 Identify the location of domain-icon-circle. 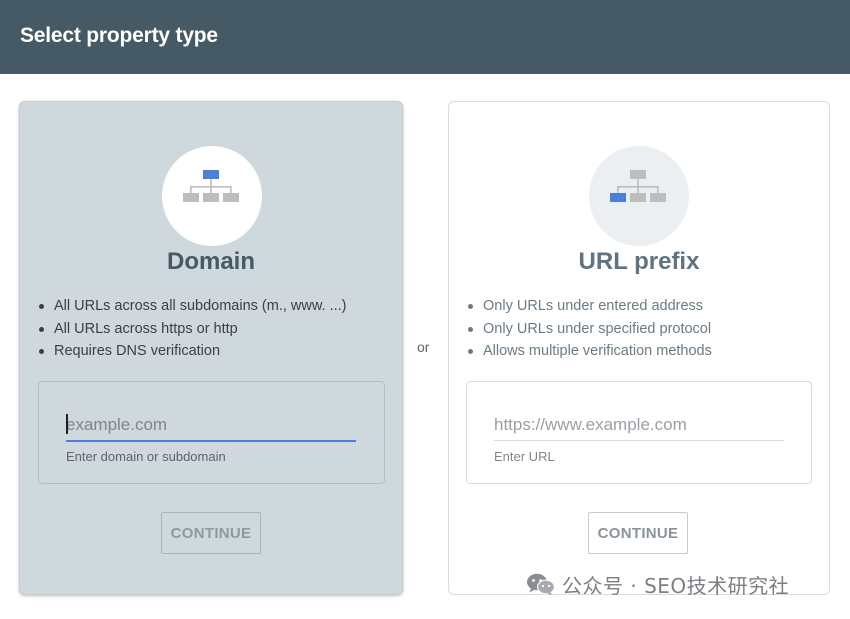
(212, 196).